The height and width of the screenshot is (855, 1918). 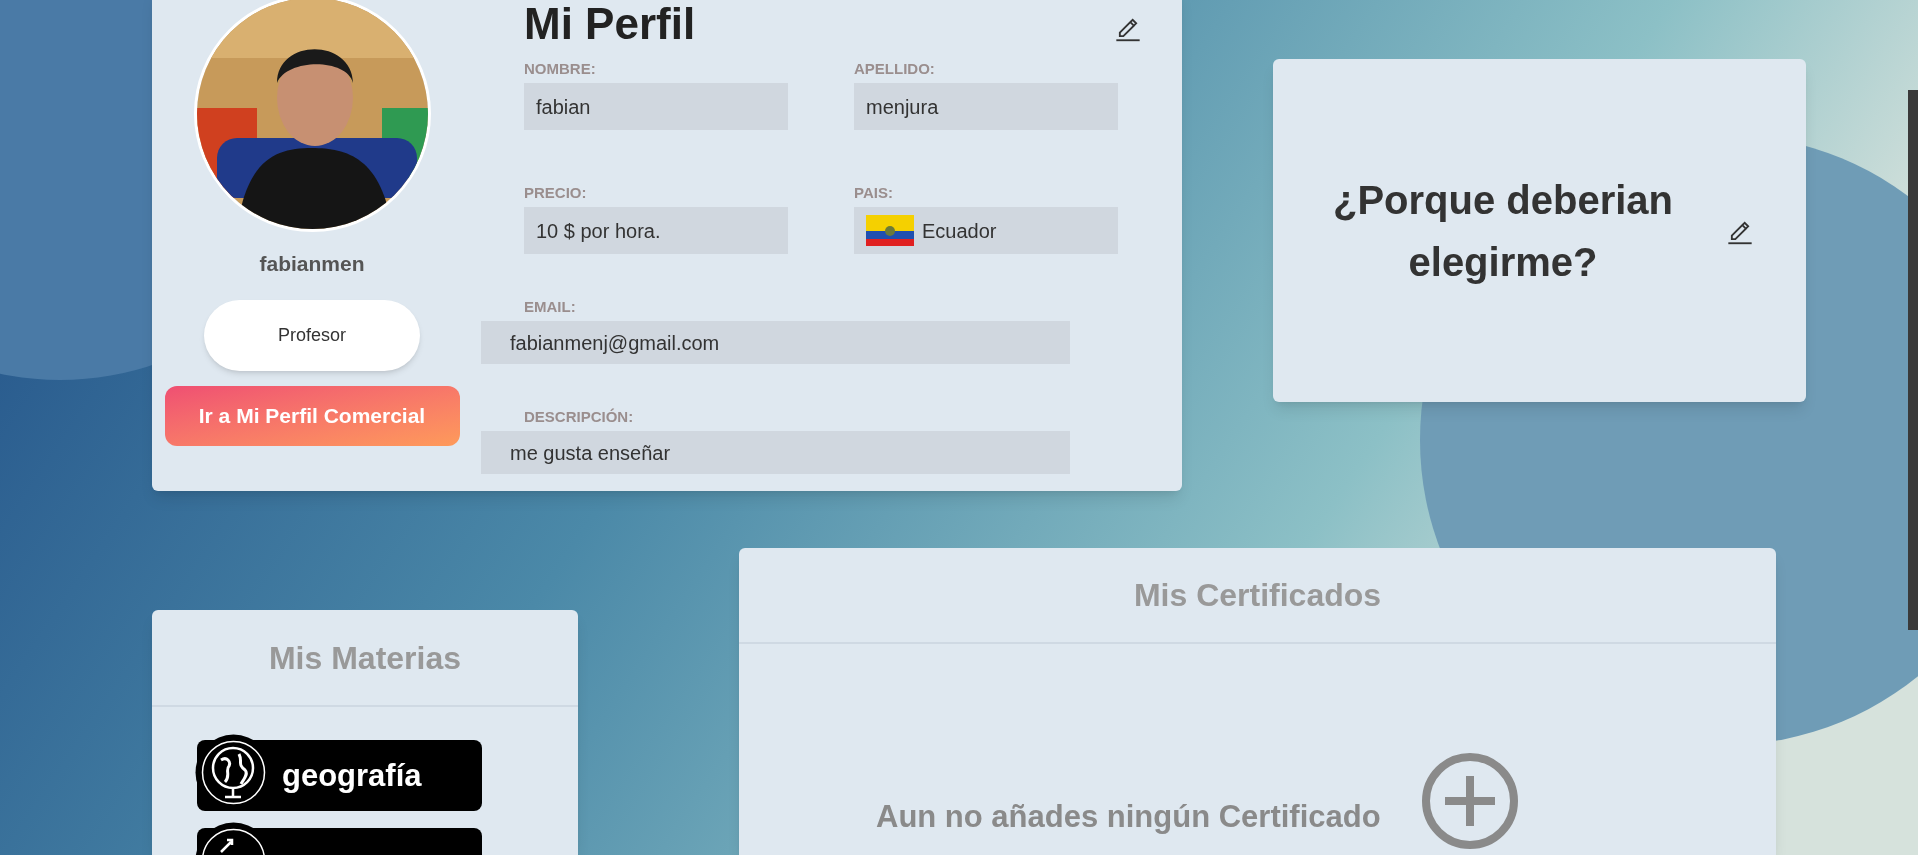 I want to click on card-title: Mis Certificados, so click(x=1257, y=595).